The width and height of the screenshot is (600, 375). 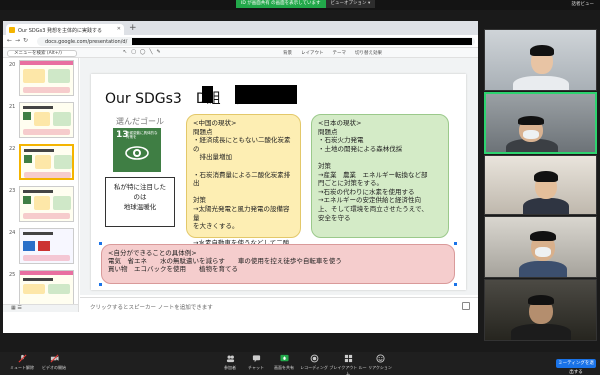 I want to click on reactions-button: リアクション, so click(x=380, y=362).